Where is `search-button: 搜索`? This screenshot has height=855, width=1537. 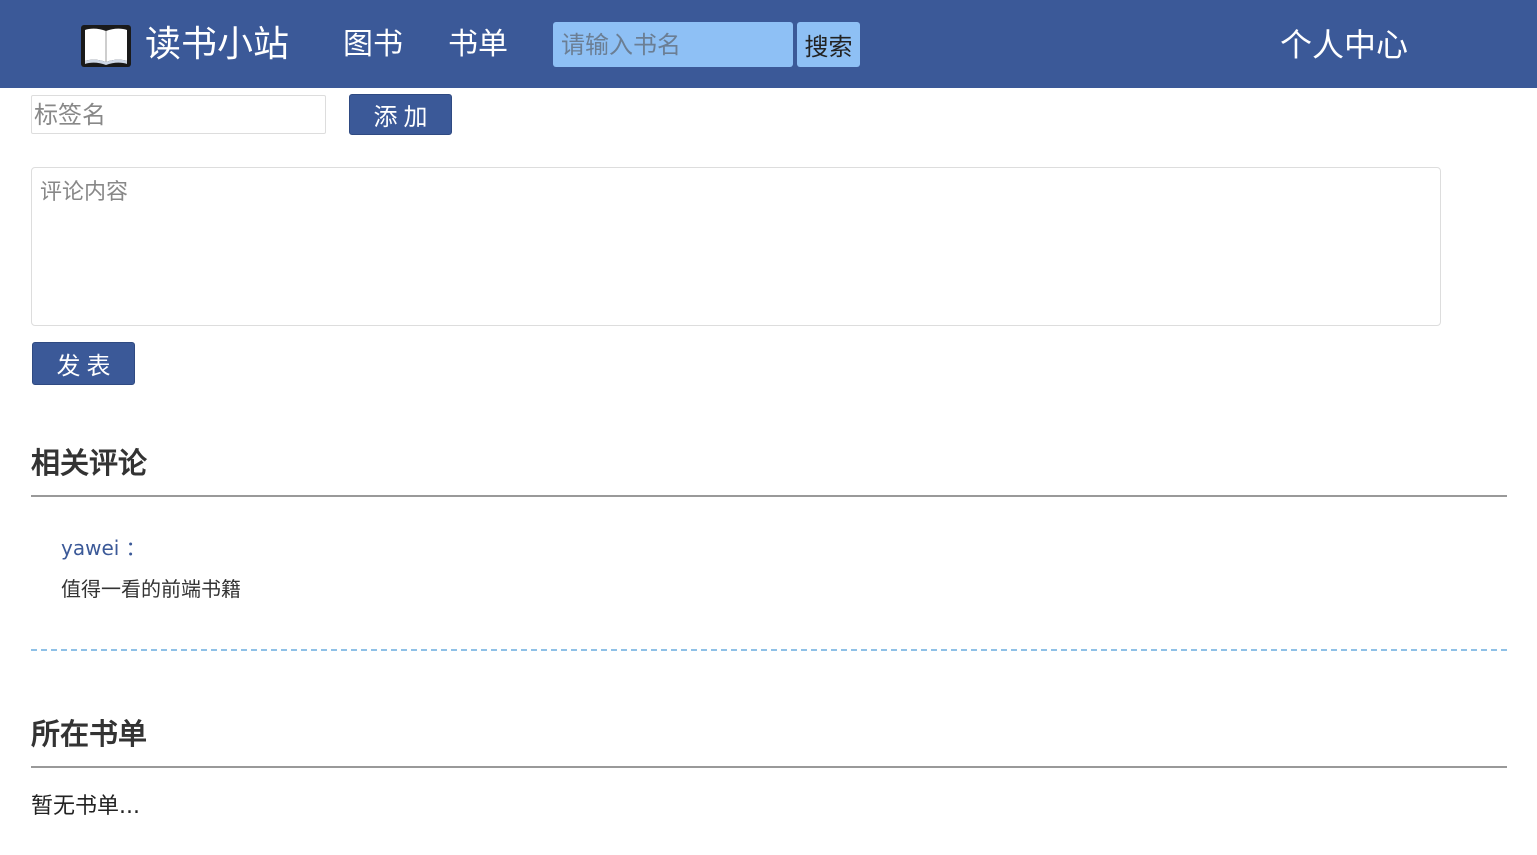
search-button: 搜索 is located at coordinates (828, 44).